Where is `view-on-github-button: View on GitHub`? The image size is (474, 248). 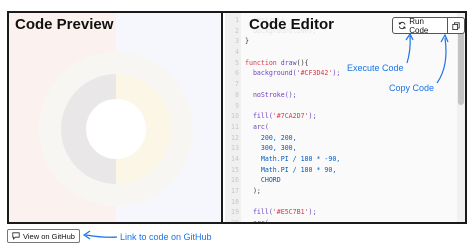 view-on-github-button: View on GitHub is located at coordinates (43, 236).